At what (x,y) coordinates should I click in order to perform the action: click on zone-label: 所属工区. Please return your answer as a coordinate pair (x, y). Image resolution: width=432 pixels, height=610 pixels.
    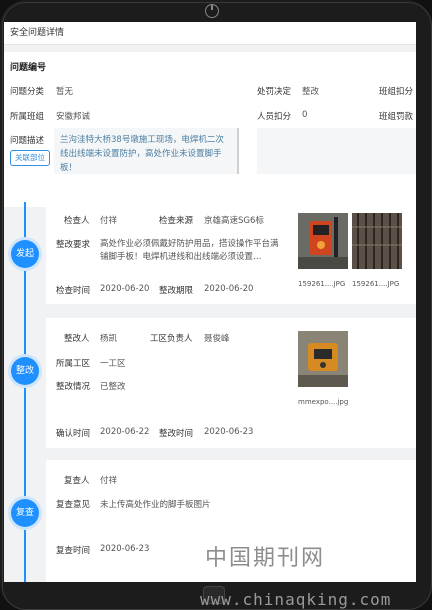
    Looking at the image, I should click on (73, 364).